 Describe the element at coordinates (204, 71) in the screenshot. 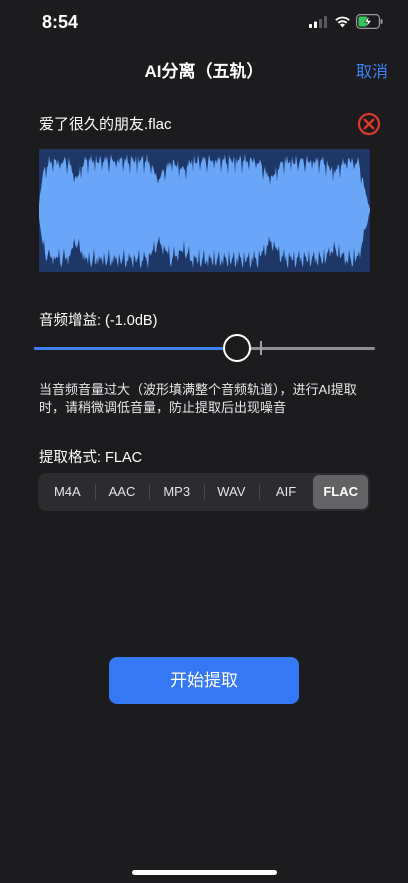

I see `page-title: AI分离（五轨）` at that location.